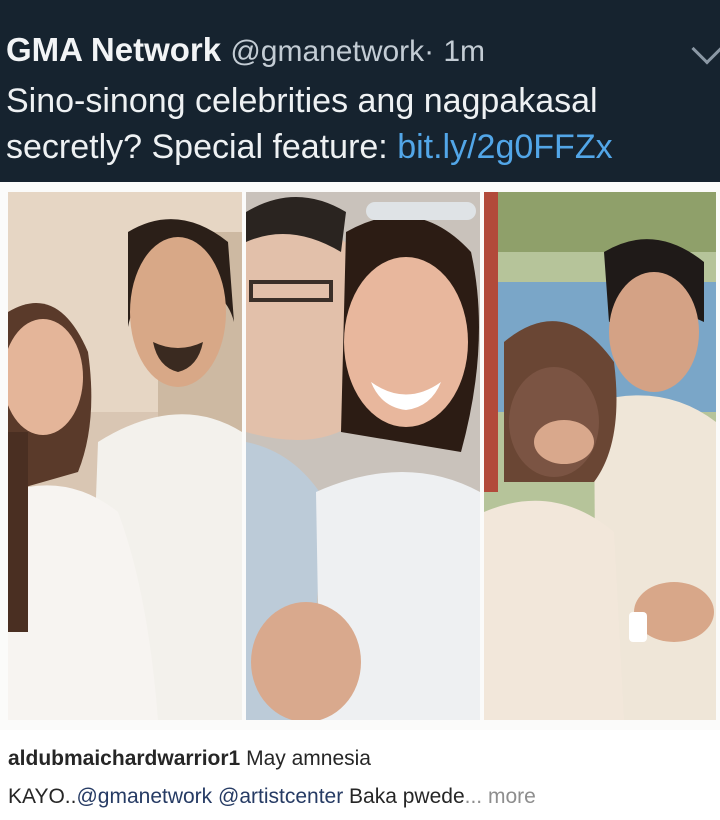 This screenshot has height=820, width=720. Describe the element at coordinates (202, 147) in the screenshot. I see `tweet-text-line2-text: secretly? Special feature:` at that location.